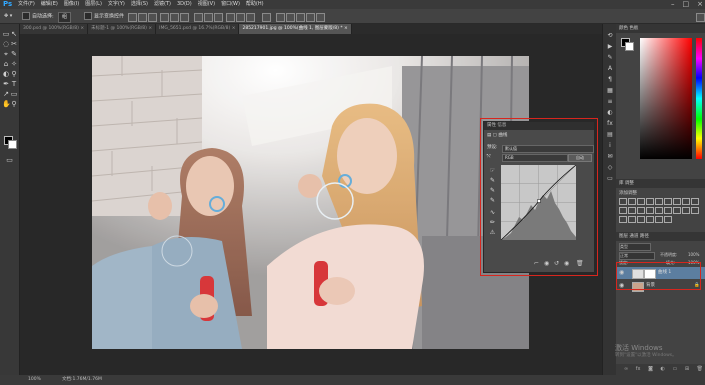 The height and width of the screenshot is (385, 705). I want to click on align-middle-icon, so click(142, 17).